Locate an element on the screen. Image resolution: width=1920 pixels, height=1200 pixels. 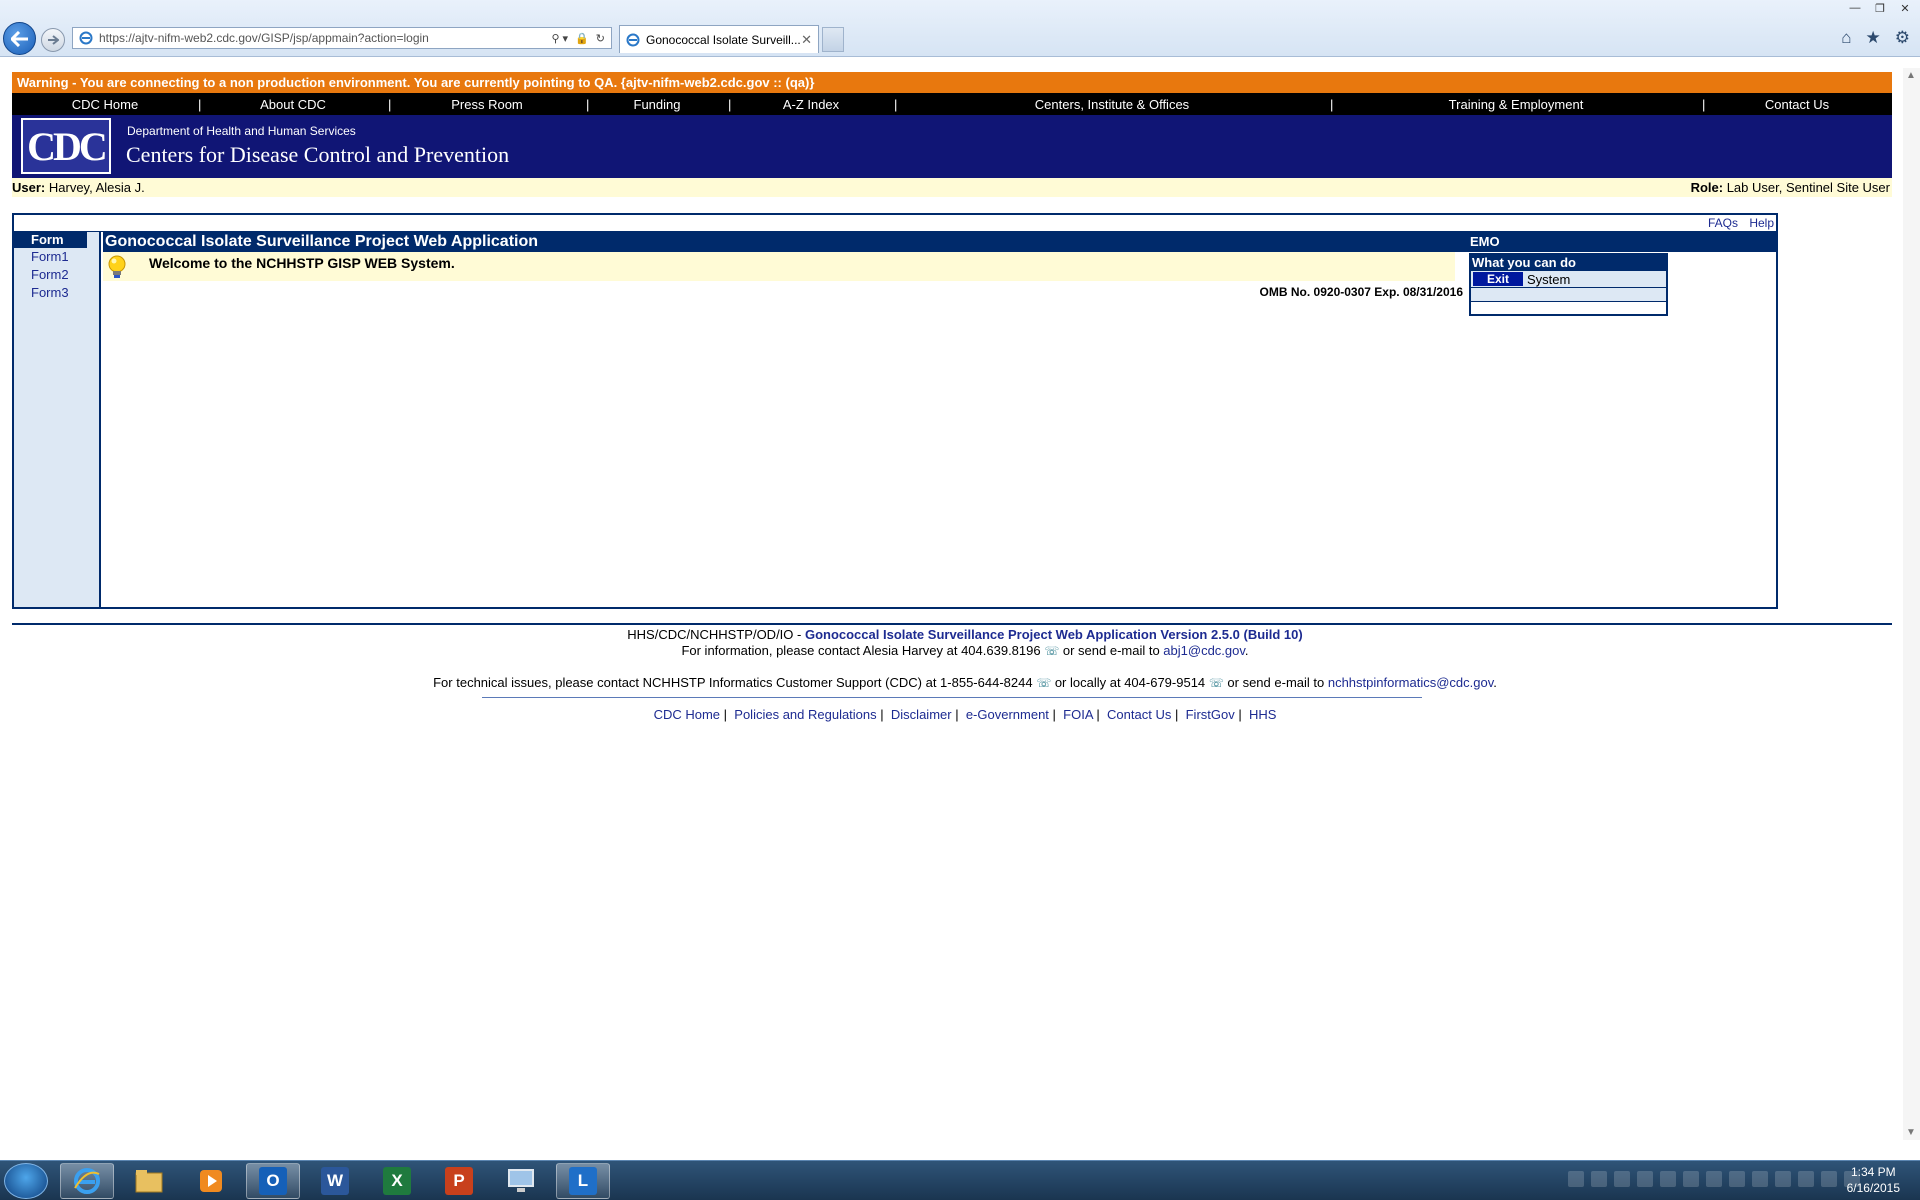
lync-icon: L is located at coordinates (583, 1181).